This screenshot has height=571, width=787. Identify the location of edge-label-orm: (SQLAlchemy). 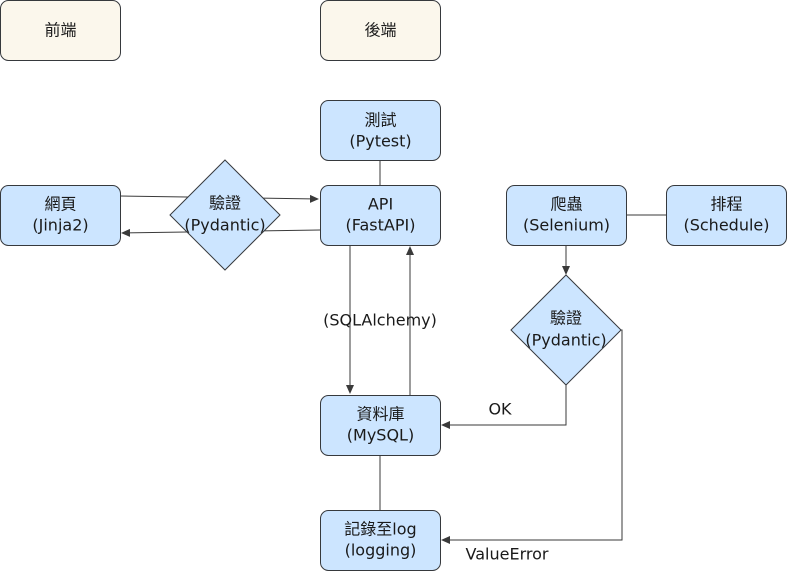
(380, 320).